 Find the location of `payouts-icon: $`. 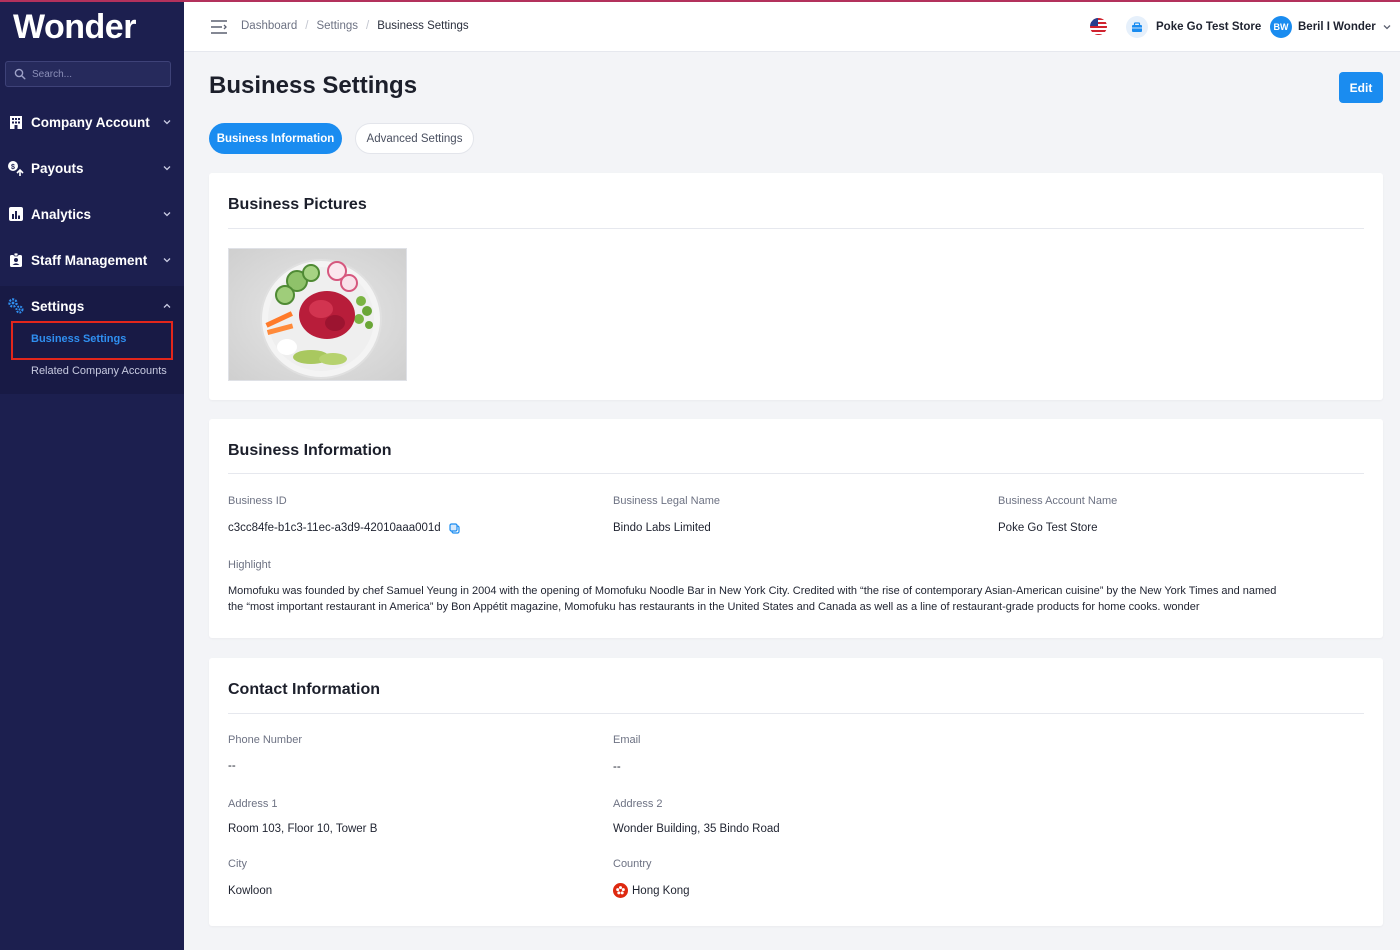

payouts-icon: $ is located at coordinates (16, 168).